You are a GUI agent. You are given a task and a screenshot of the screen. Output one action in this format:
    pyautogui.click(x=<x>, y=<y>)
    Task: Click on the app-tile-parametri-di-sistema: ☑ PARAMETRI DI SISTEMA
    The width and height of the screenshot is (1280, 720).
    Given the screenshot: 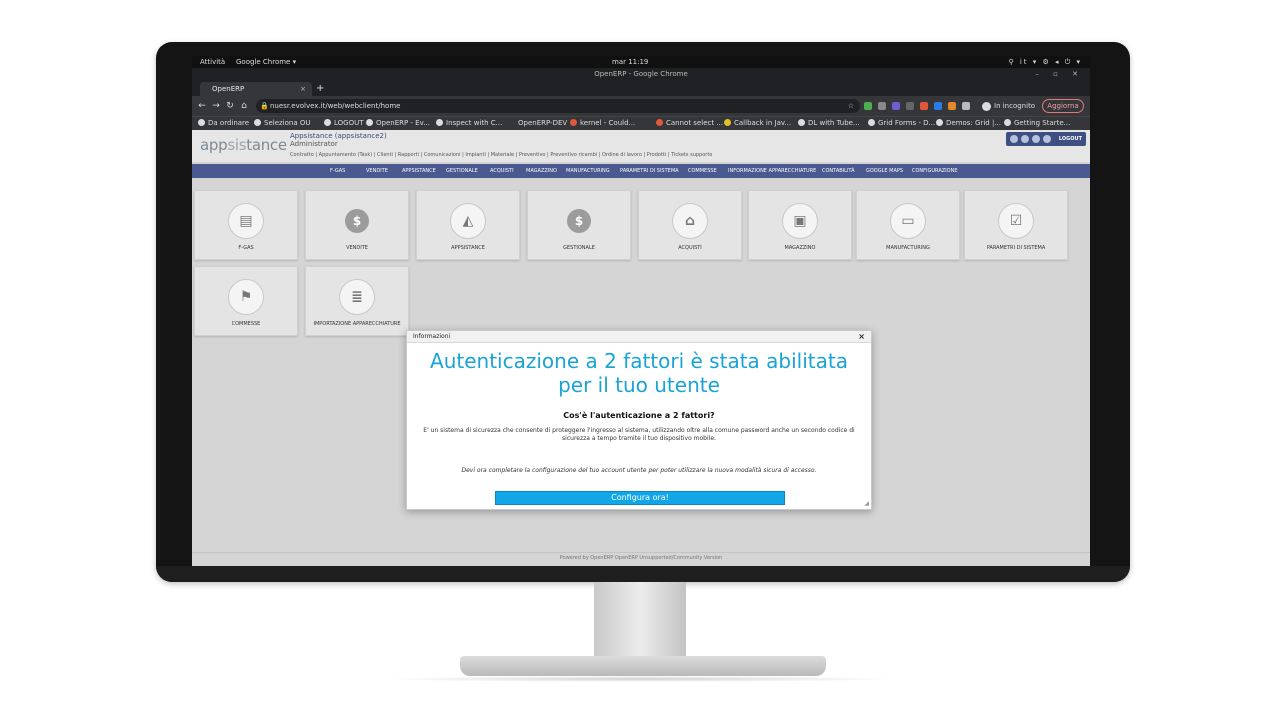 What is the action you would take?
    pyautogui.click(x=1016, y=225)
    